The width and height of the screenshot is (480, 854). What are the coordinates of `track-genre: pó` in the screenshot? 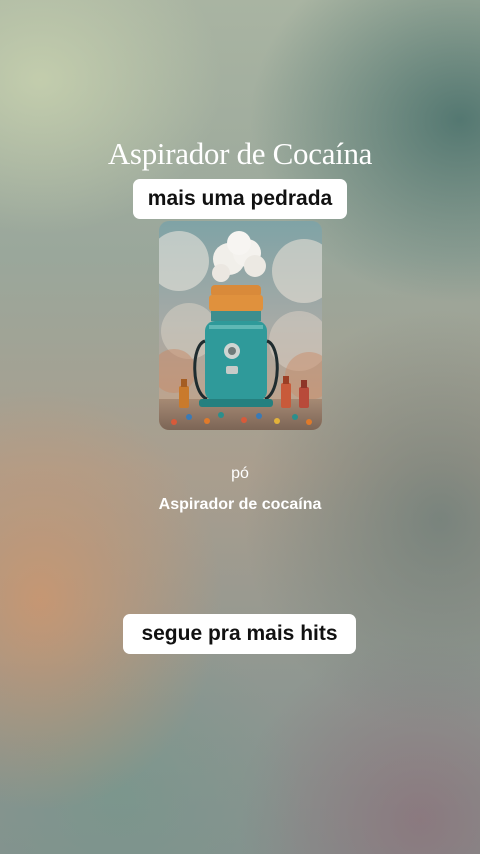 It's located at (240, 473).